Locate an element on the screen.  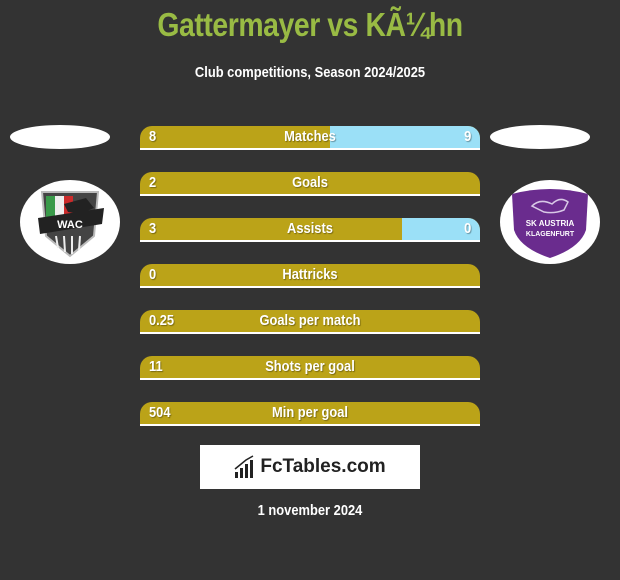
left-team-logo: WAC is located at coordinates (70, 222).